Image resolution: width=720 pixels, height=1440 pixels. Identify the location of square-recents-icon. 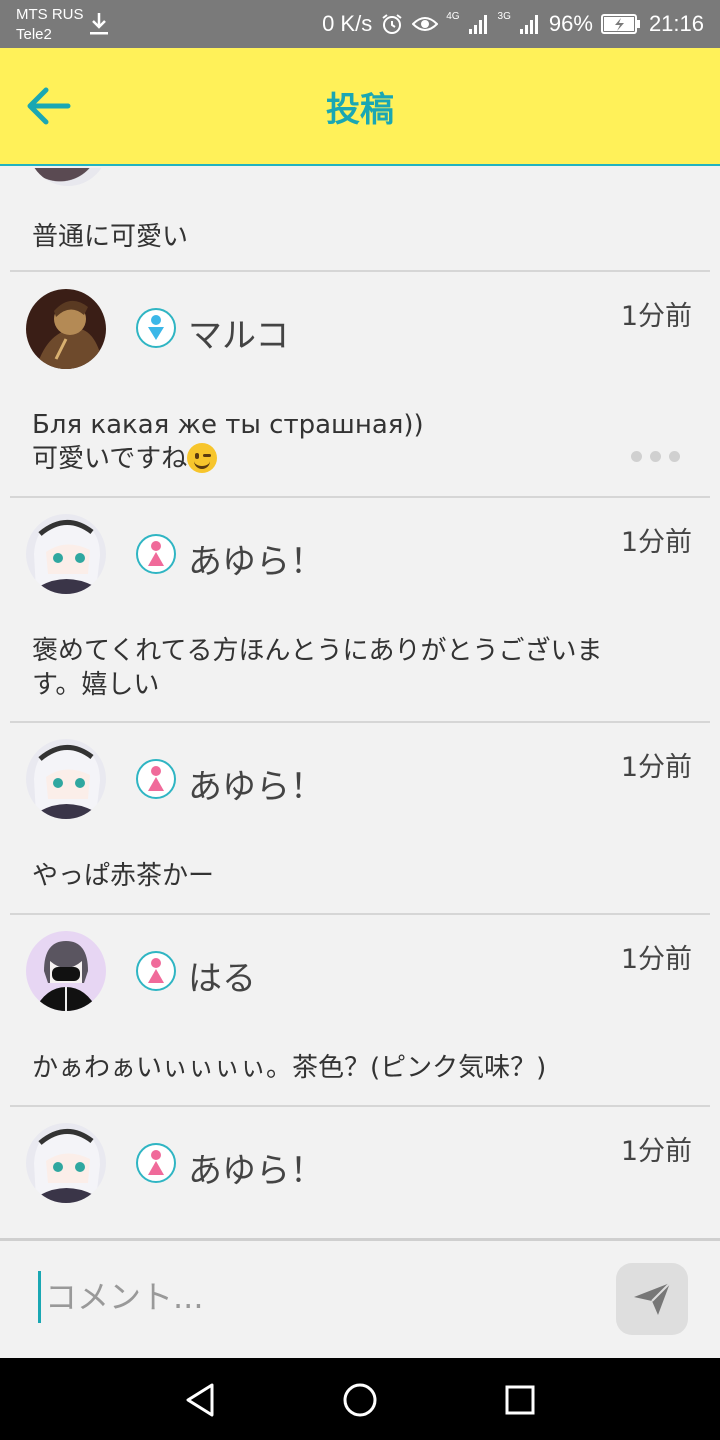
(520, 1400).